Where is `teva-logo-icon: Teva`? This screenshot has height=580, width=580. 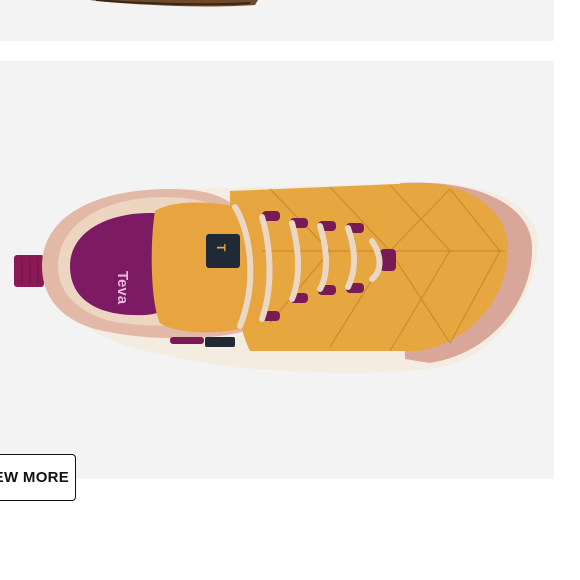 teva-logo-icon: Teva is located at coordinates (122, 288).